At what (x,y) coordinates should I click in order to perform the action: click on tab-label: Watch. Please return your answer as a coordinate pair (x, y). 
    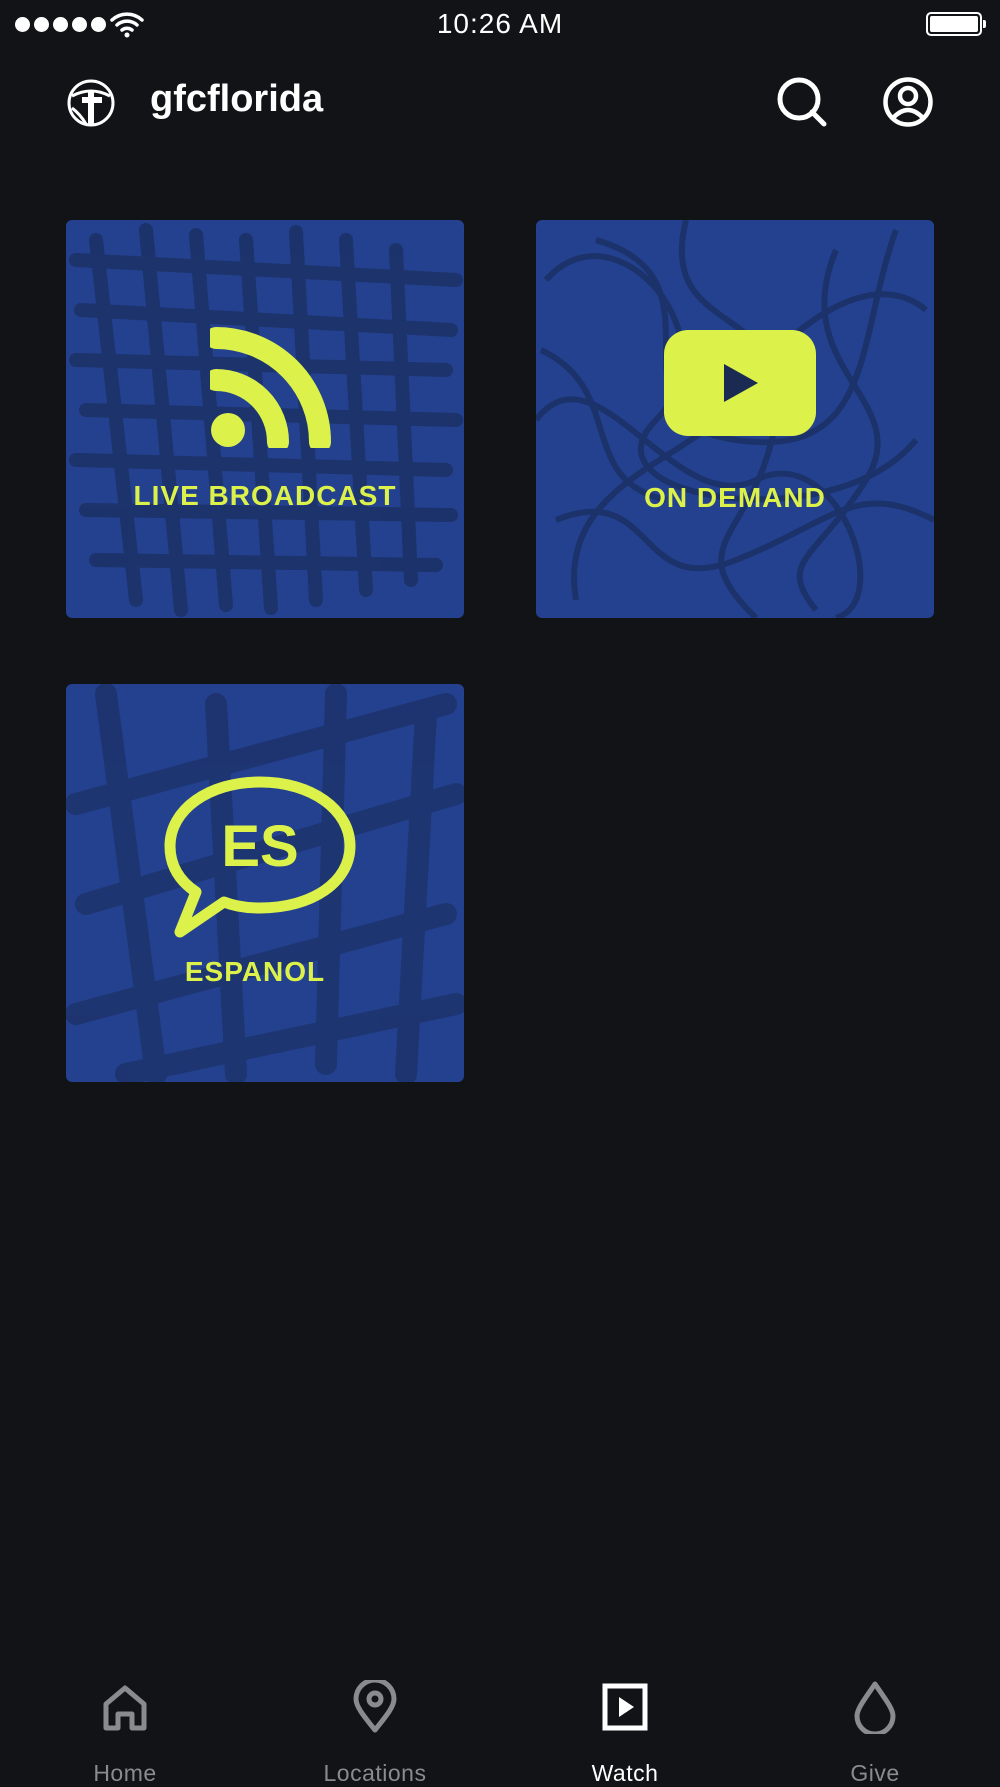
    Looking at the image, I should click on (625, 1773).